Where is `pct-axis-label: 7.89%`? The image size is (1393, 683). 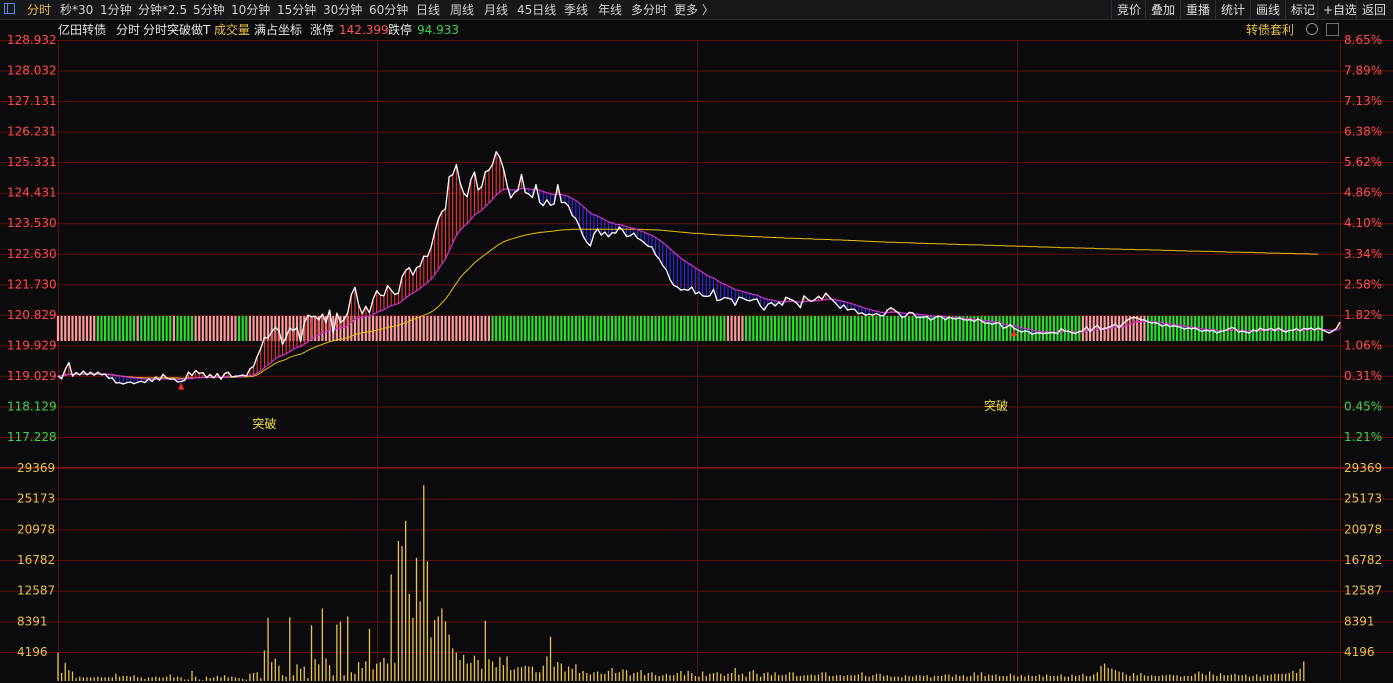
pct-axis-label: 7.89% is located at coordinates (1363, 71).